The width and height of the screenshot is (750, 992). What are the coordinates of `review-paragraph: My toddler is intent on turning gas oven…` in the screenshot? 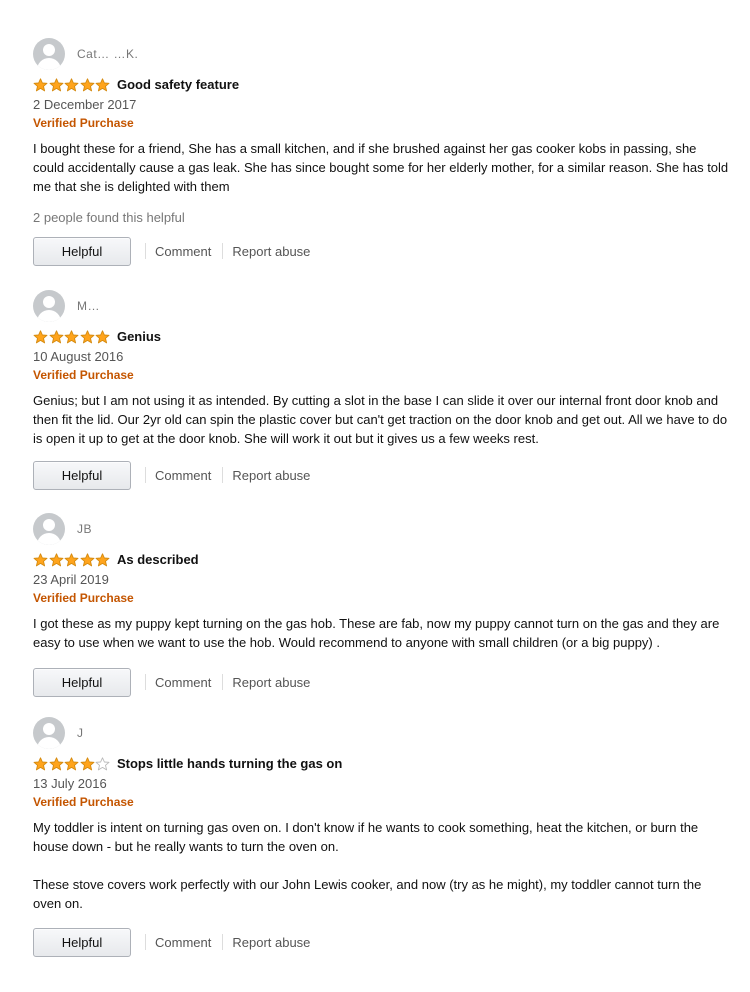 It's located at (366, 837).